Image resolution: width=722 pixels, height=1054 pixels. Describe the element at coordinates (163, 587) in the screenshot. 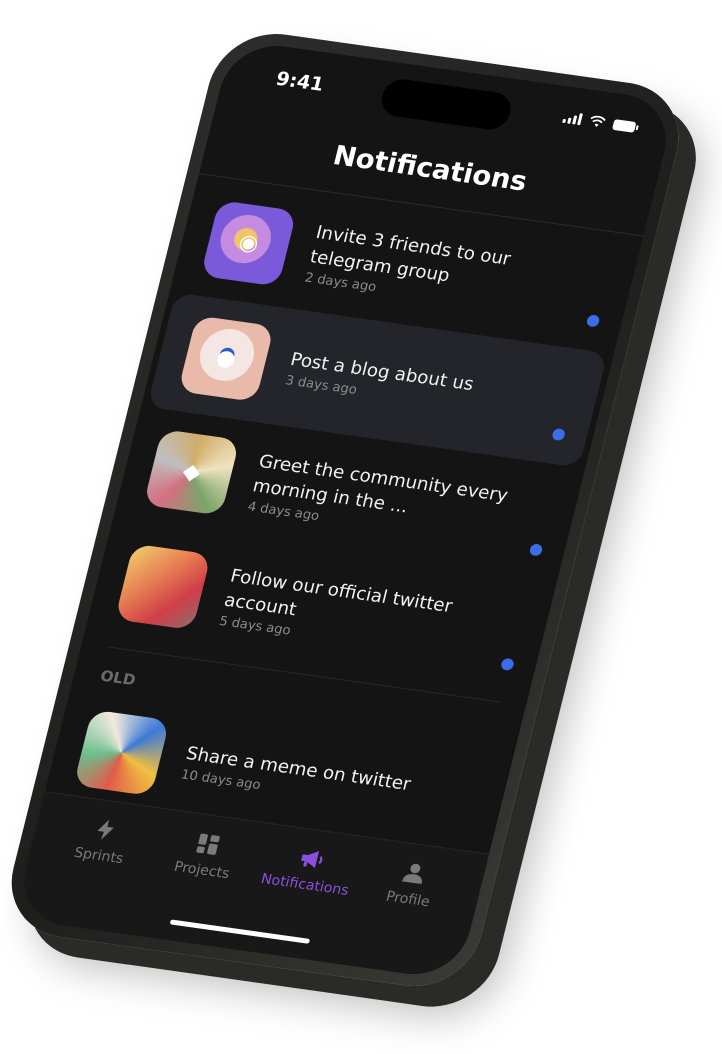

I see `abstract-paint-artwork-thumbnail` at that location.